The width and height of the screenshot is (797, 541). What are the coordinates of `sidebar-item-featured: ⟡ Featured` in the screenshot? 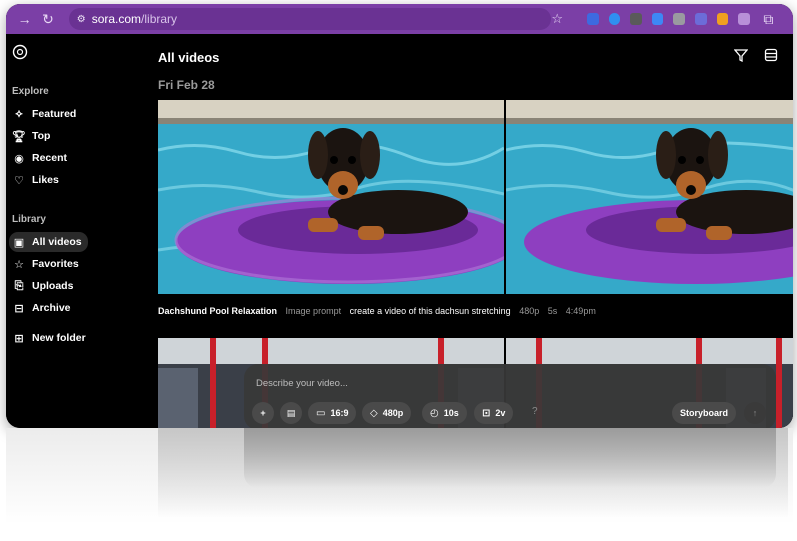 It's located at (45, 114).